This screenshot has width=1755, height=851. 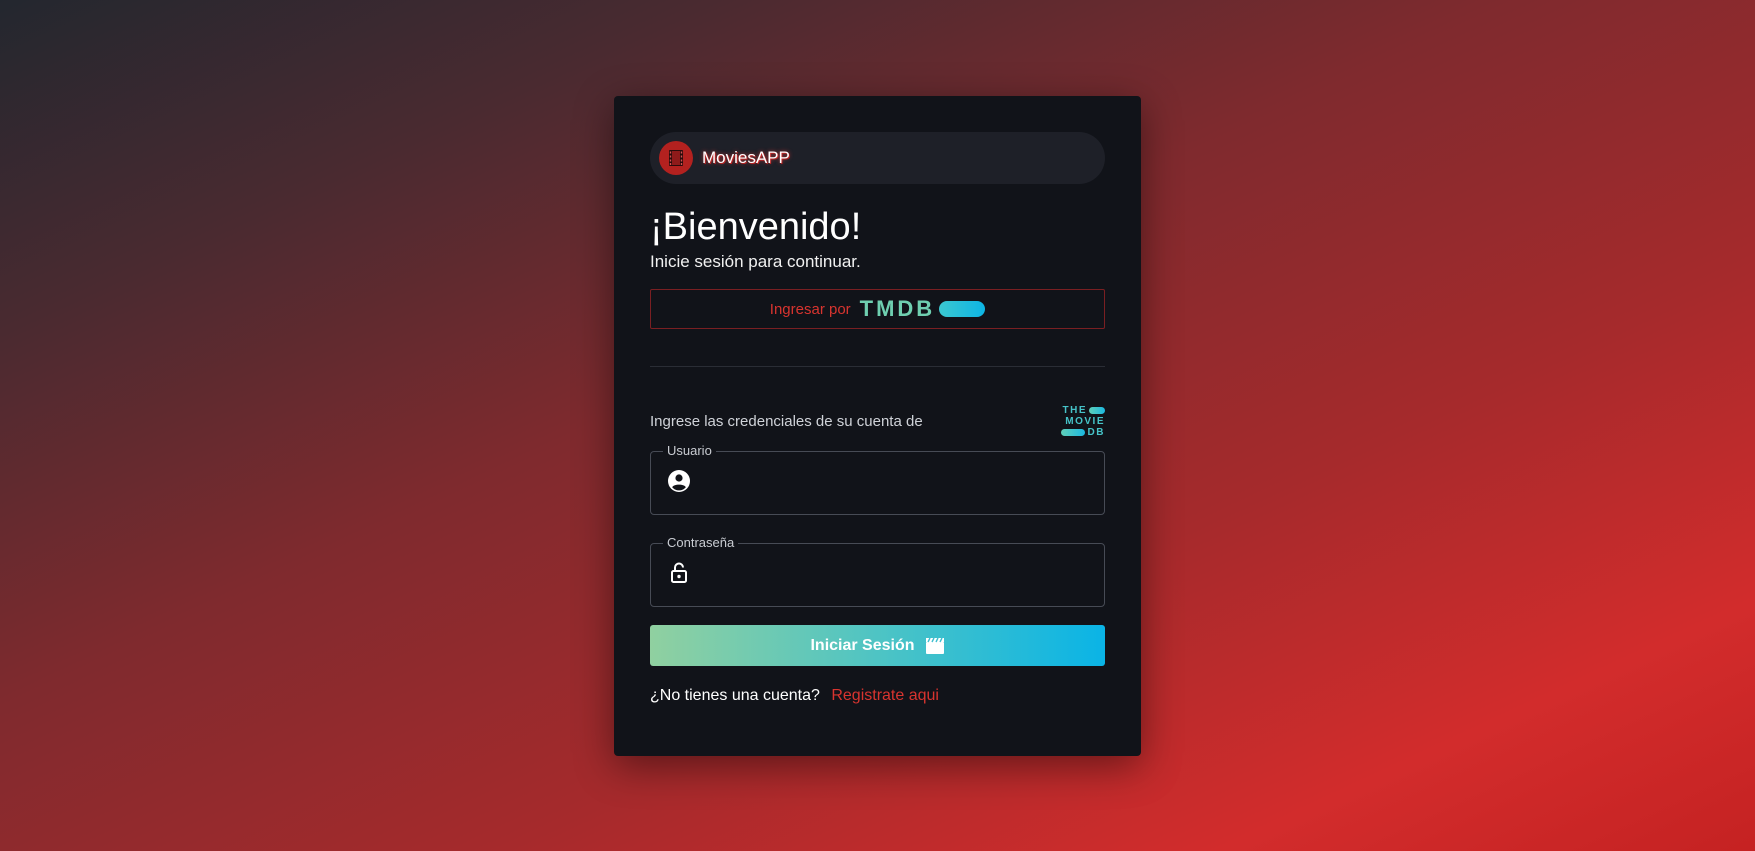 What do you see at coordinates (810, 309) in the screenshot?
I see `tmdb-login-label: Ingresar por` at bounding box center [810, 309].